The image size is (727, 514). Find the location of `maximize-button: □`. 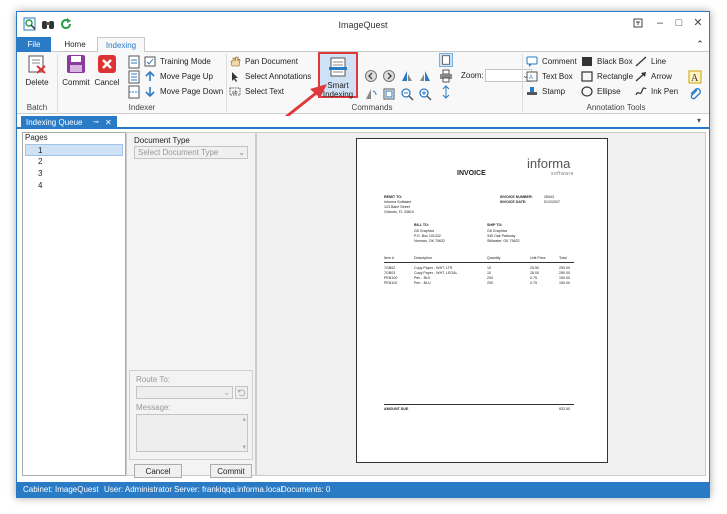

maximize-button: □ is located at coordinates (679, 23).